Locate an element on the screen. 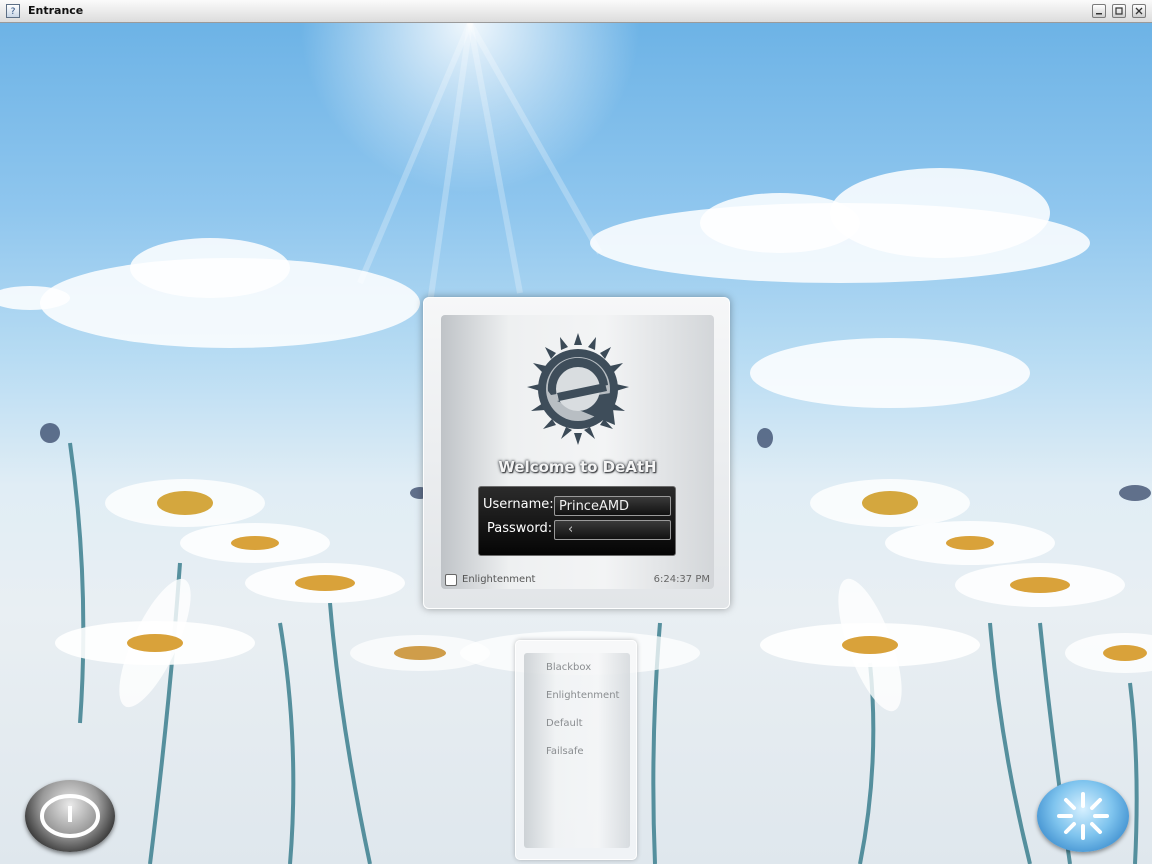  enlightenment-logo-icon is located at coordinates (578, 389).